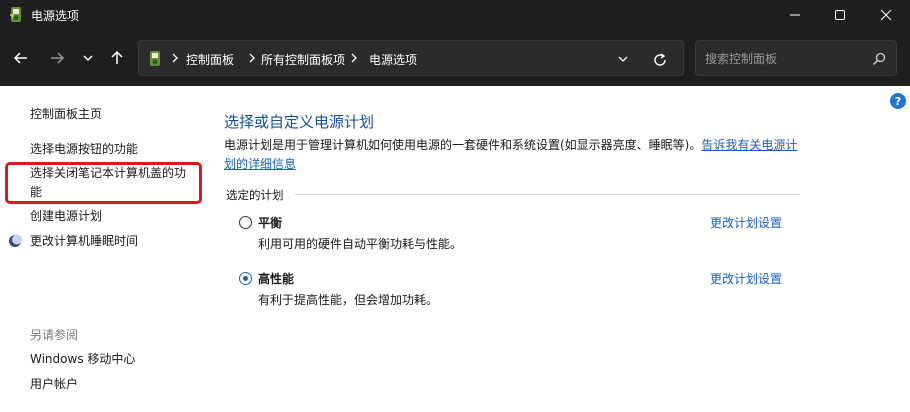 This screenshot has width=910, height=412. What do you see at coordinates (54, 383) in the screenshot?
I see `see-also-user-accounts: 用户帐户` at bounding box center [54, 383].